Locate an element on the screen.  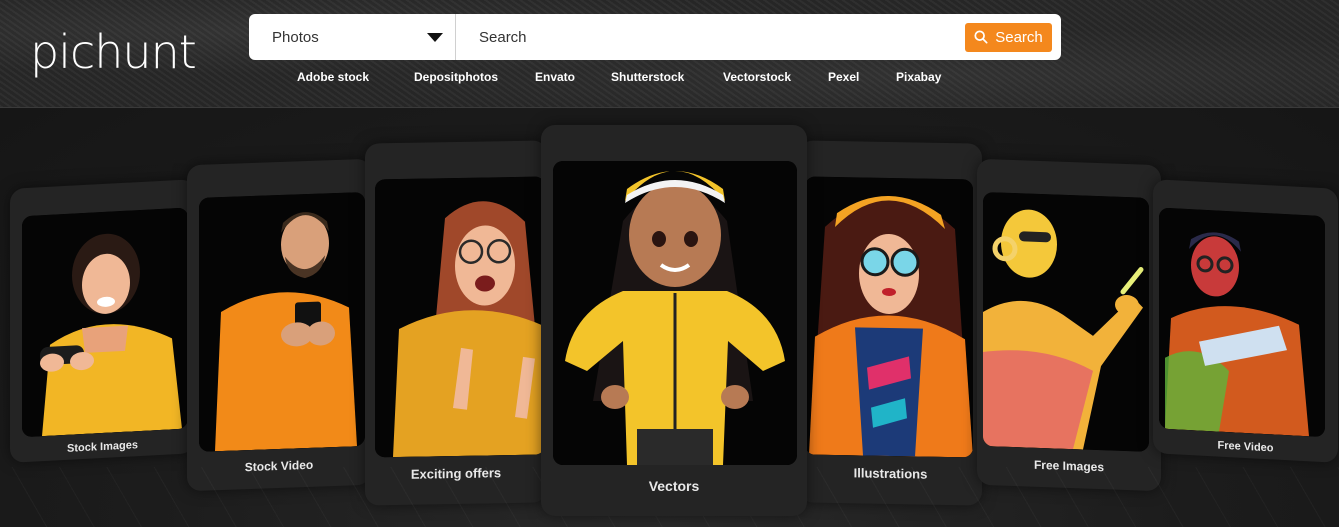
card-stock-video: Stock Video is located at coordinates (279, 325).